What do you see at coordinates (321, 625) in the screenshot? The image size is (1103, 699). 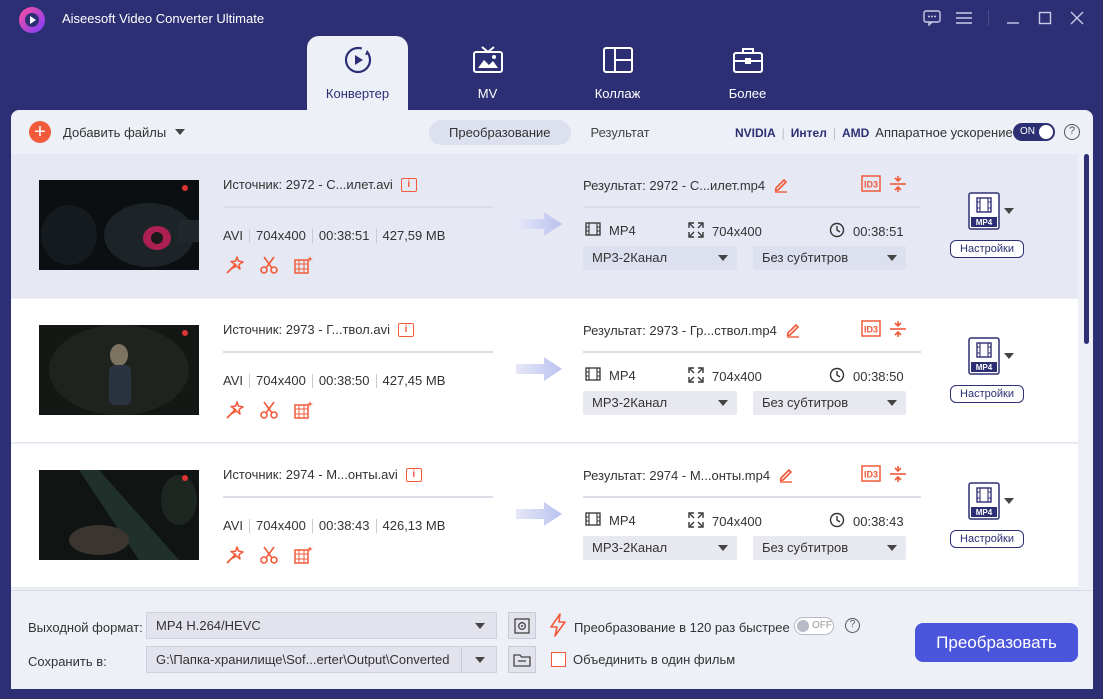 I see `output-format-select: MP4 H.264/HEVC` at bounding box center [321, 625].